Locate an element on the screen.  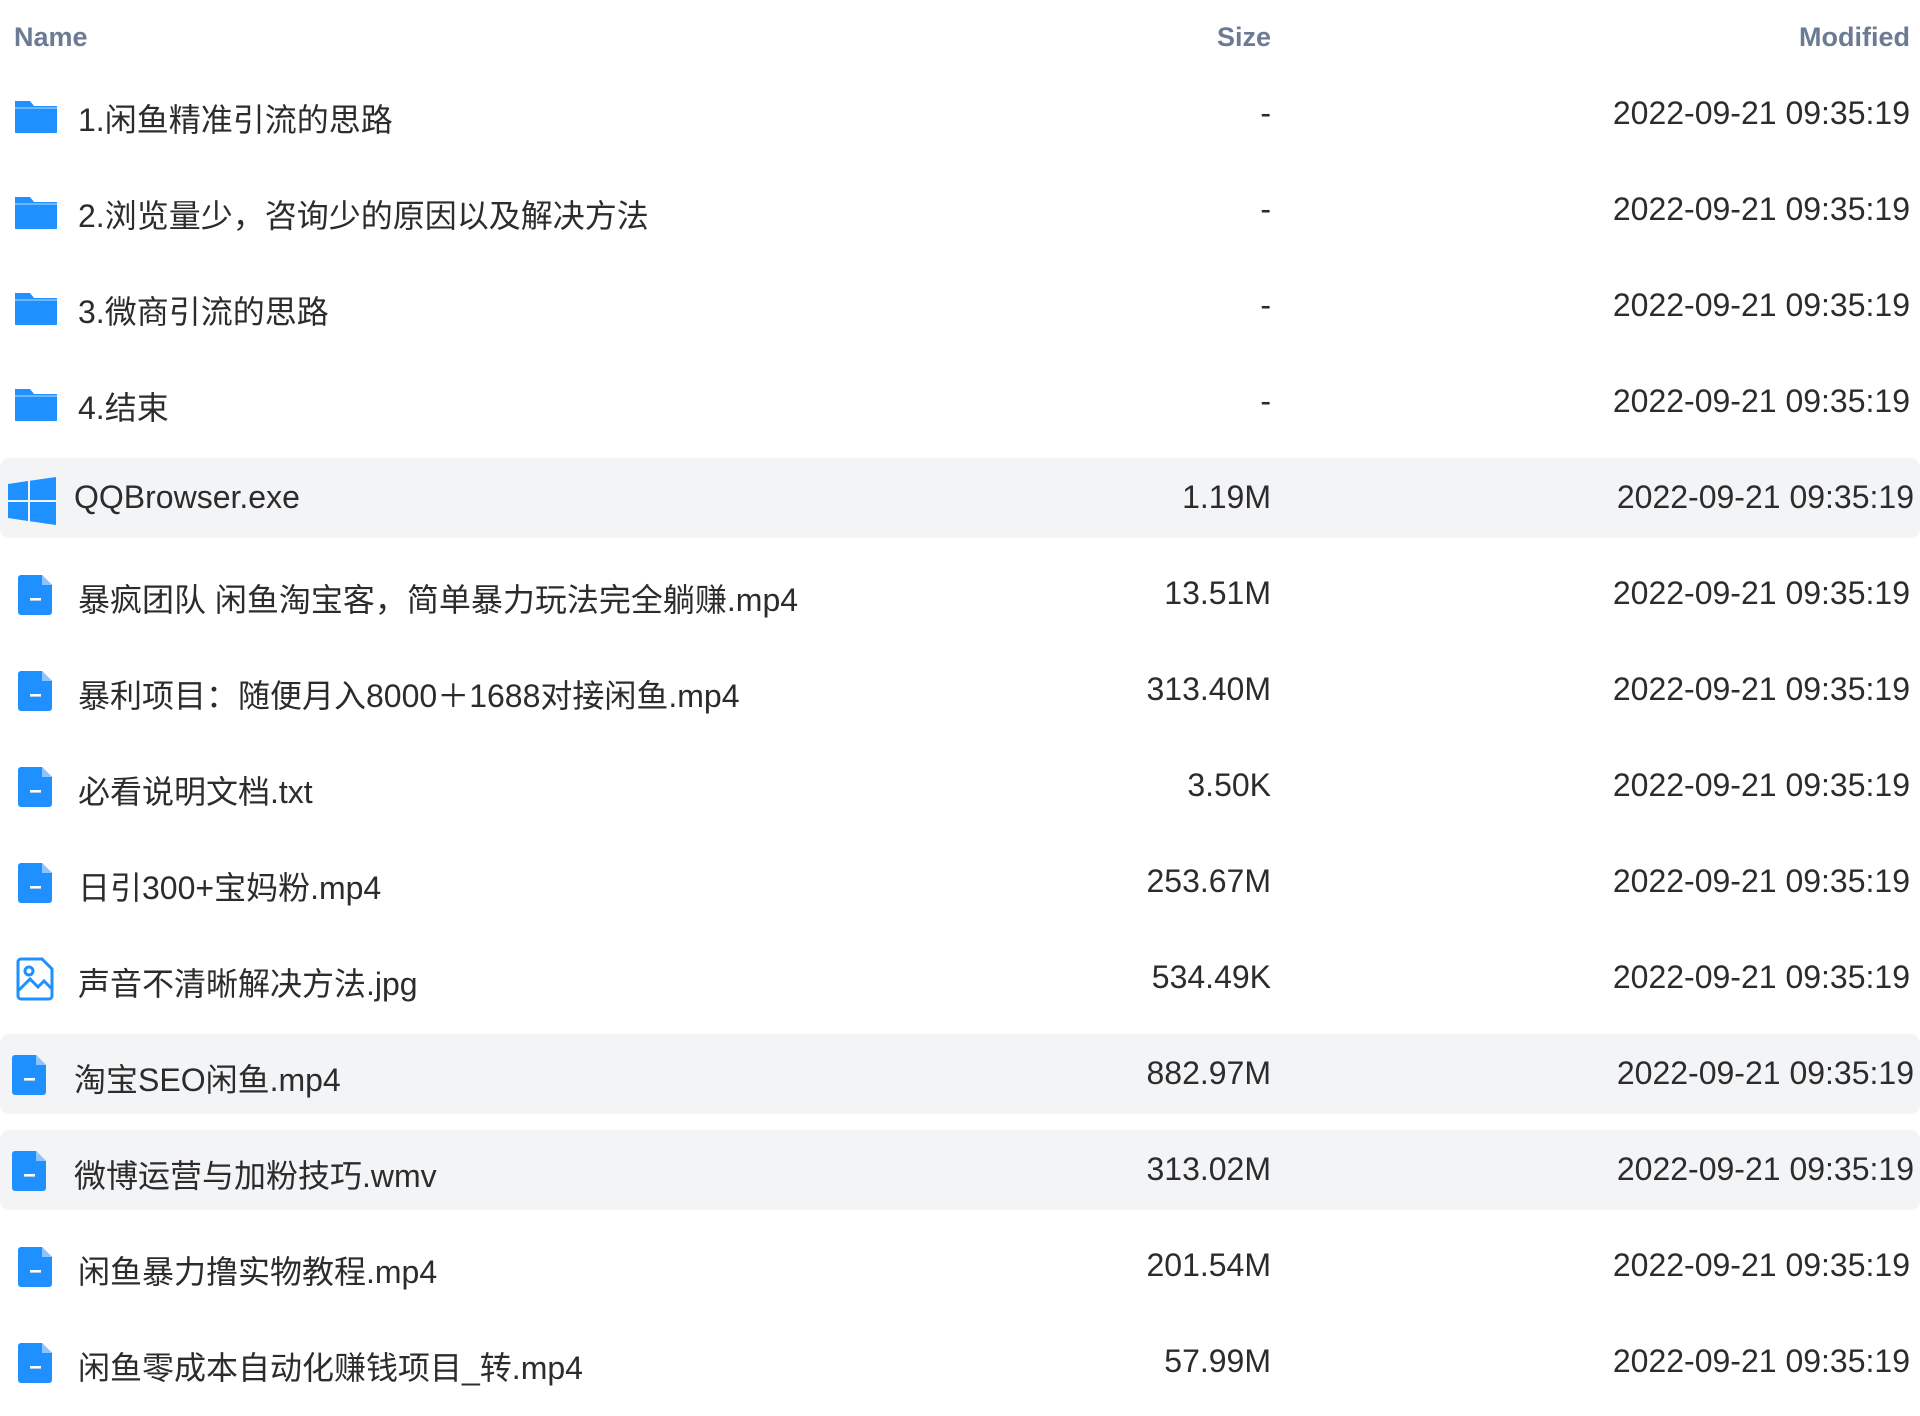
file-name: 暴利项目：随便月入8000＋1688对接闲鱼.mp4 is located at coordinates (409, 694).